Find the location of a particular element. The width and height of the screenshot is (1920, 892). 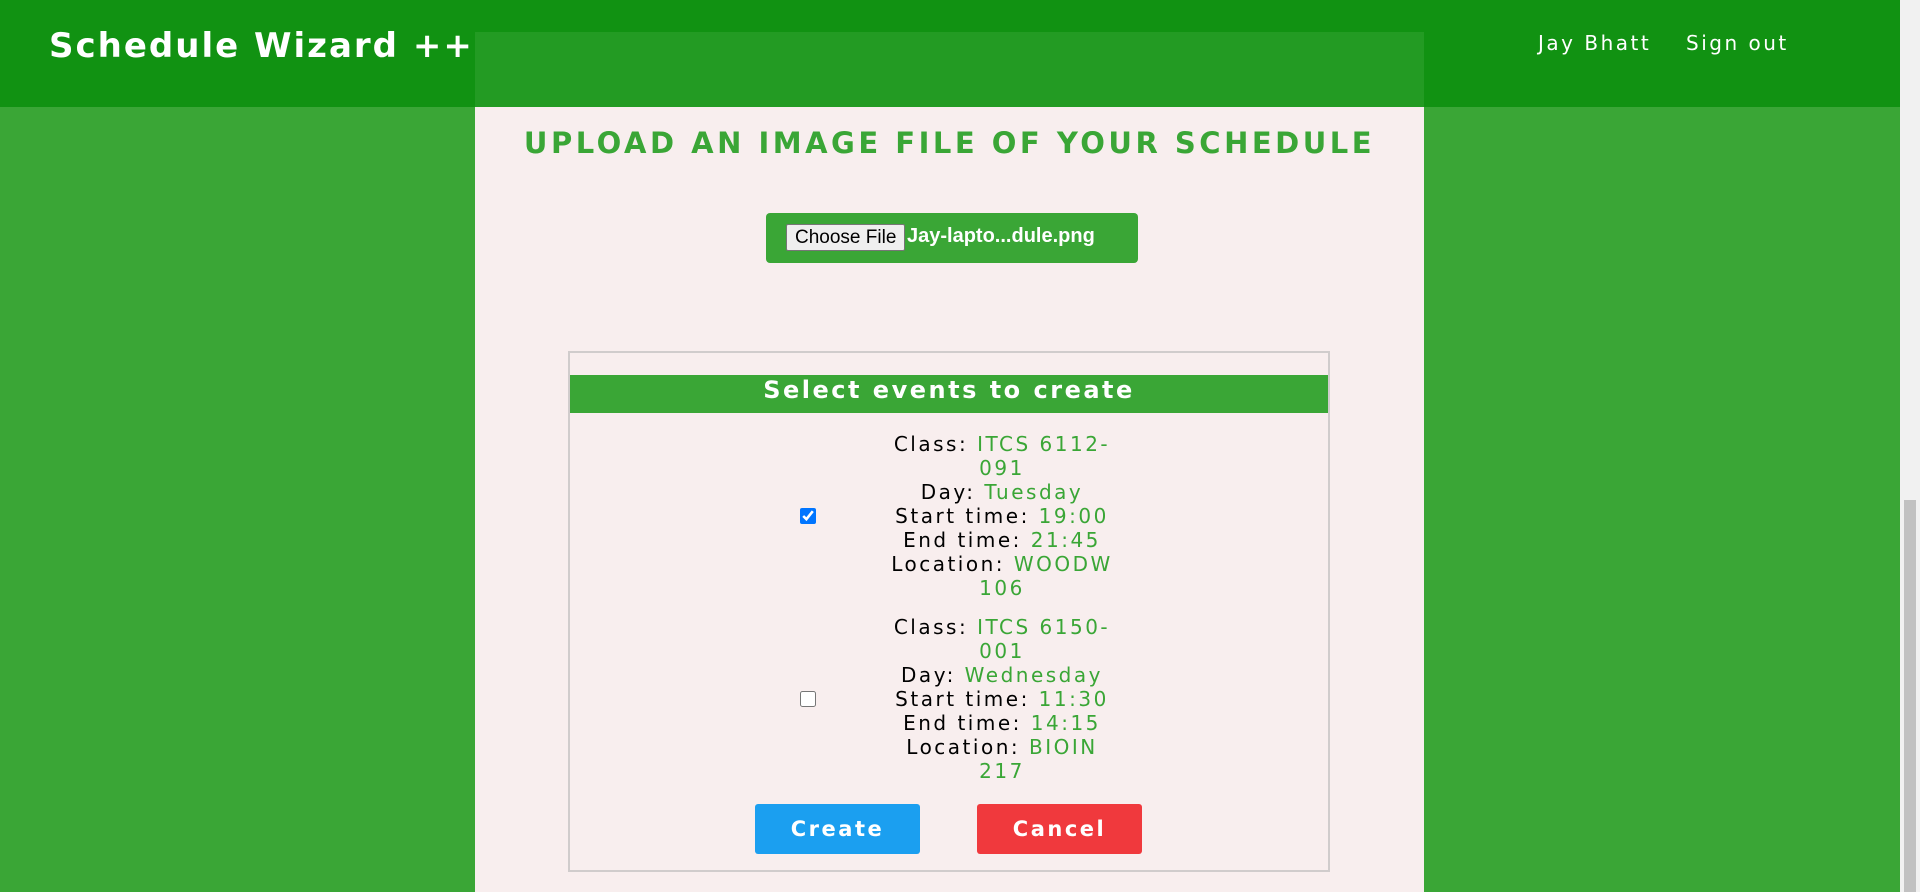

location-value: BIOIN is located at coordinates (1063, 747).